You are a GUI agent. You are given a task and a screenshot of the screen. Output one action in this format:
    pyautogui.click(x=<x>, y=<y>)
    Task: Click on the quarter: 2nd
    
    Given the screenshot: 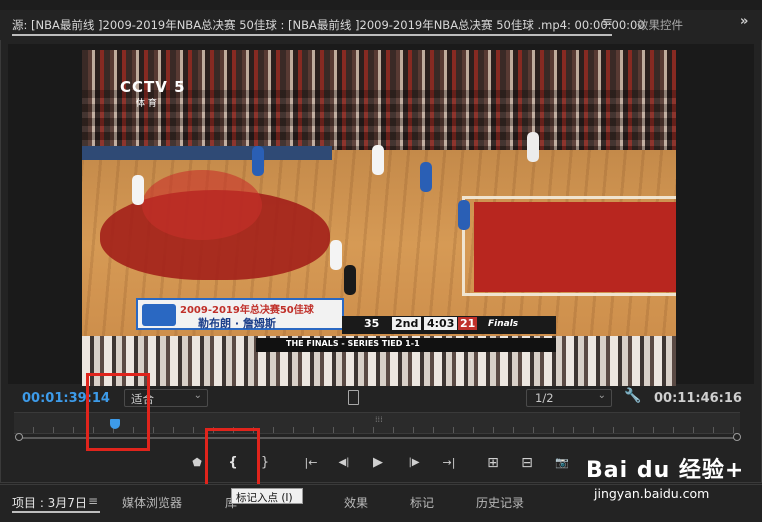 What is the action you would take?
    pyautogui.click(x=407, y=323)
    